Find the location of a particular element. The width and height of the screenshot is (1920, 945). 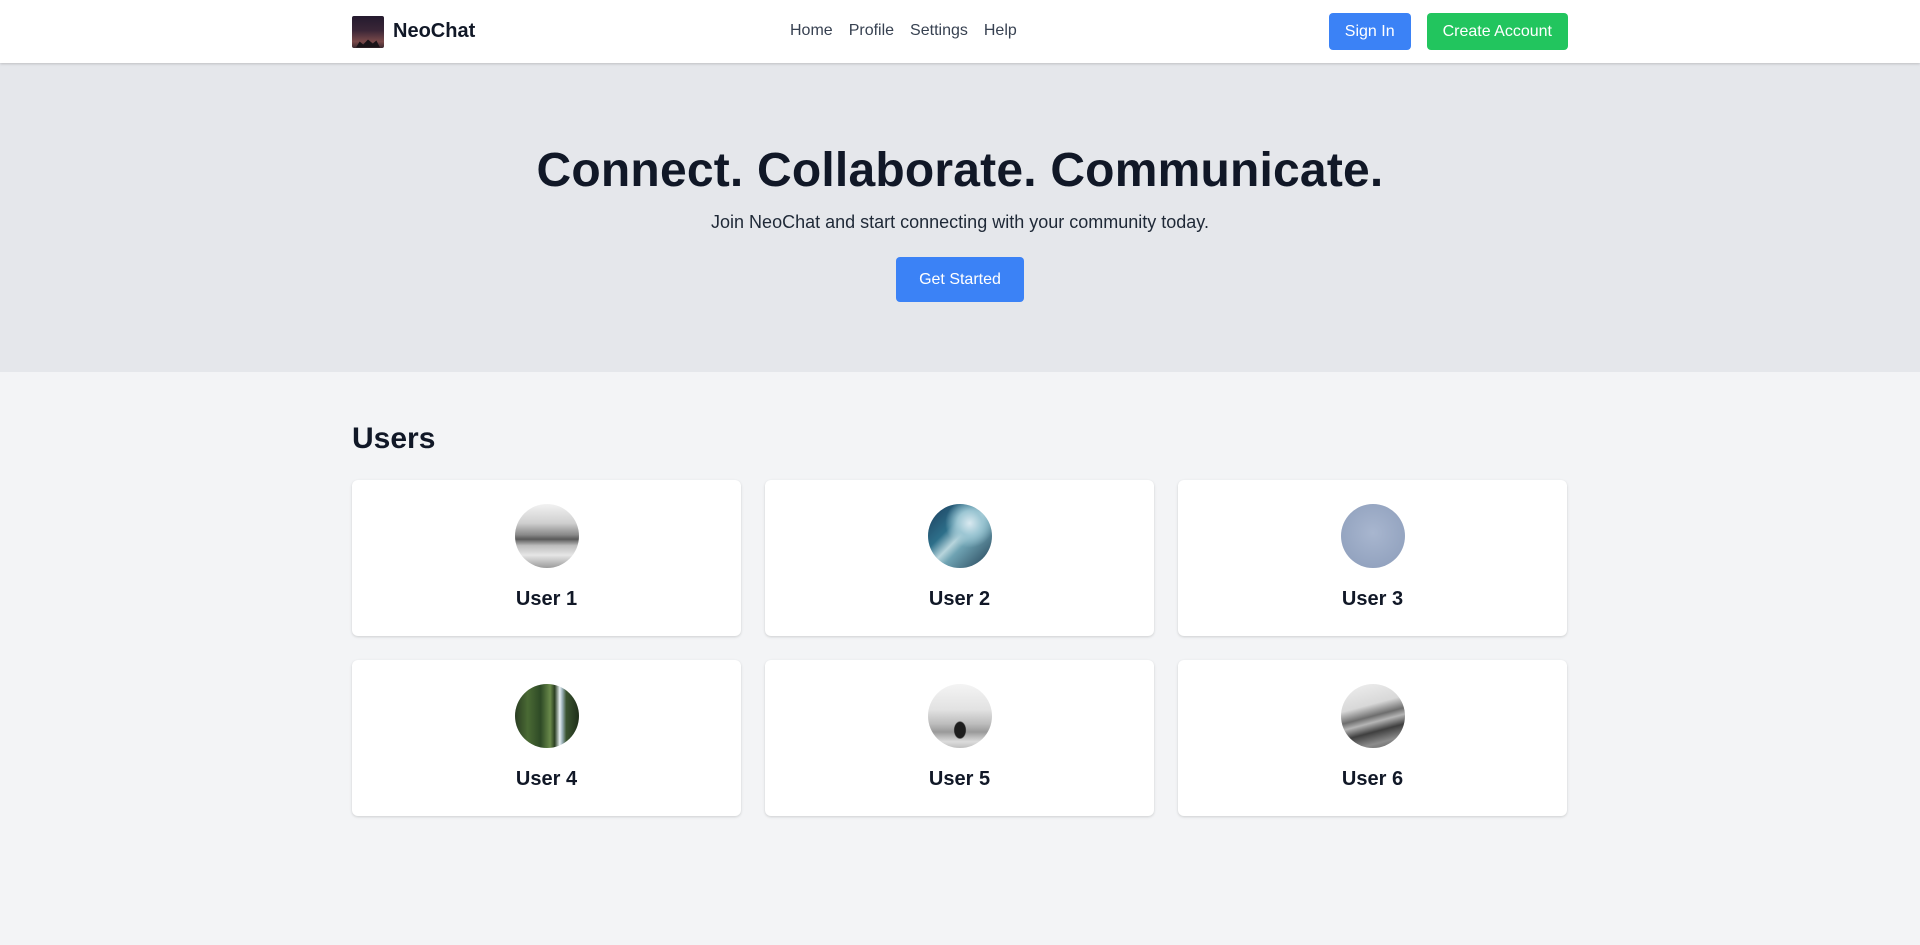

user-name: User 1 is located at coordinates (546, 599).